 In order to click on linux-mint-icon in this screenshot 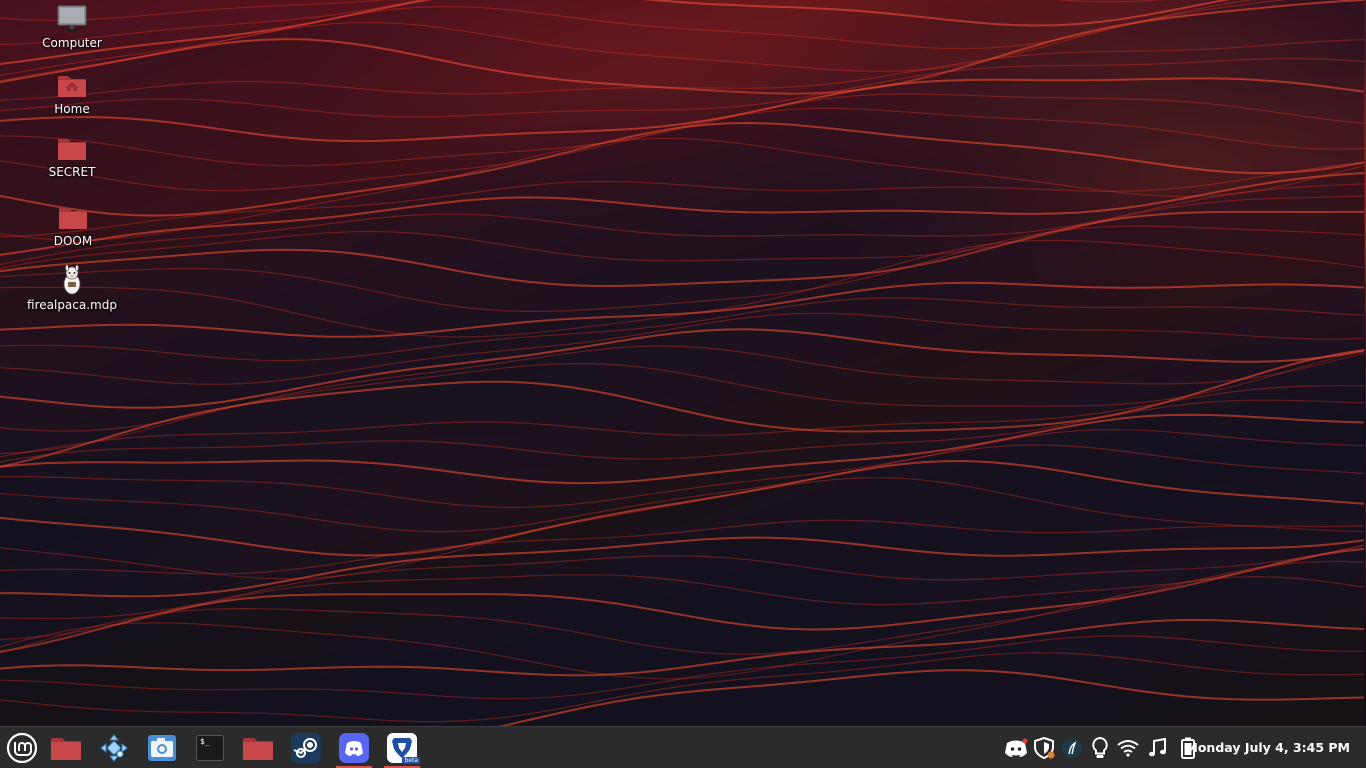, I will do `click(22, 747)`.